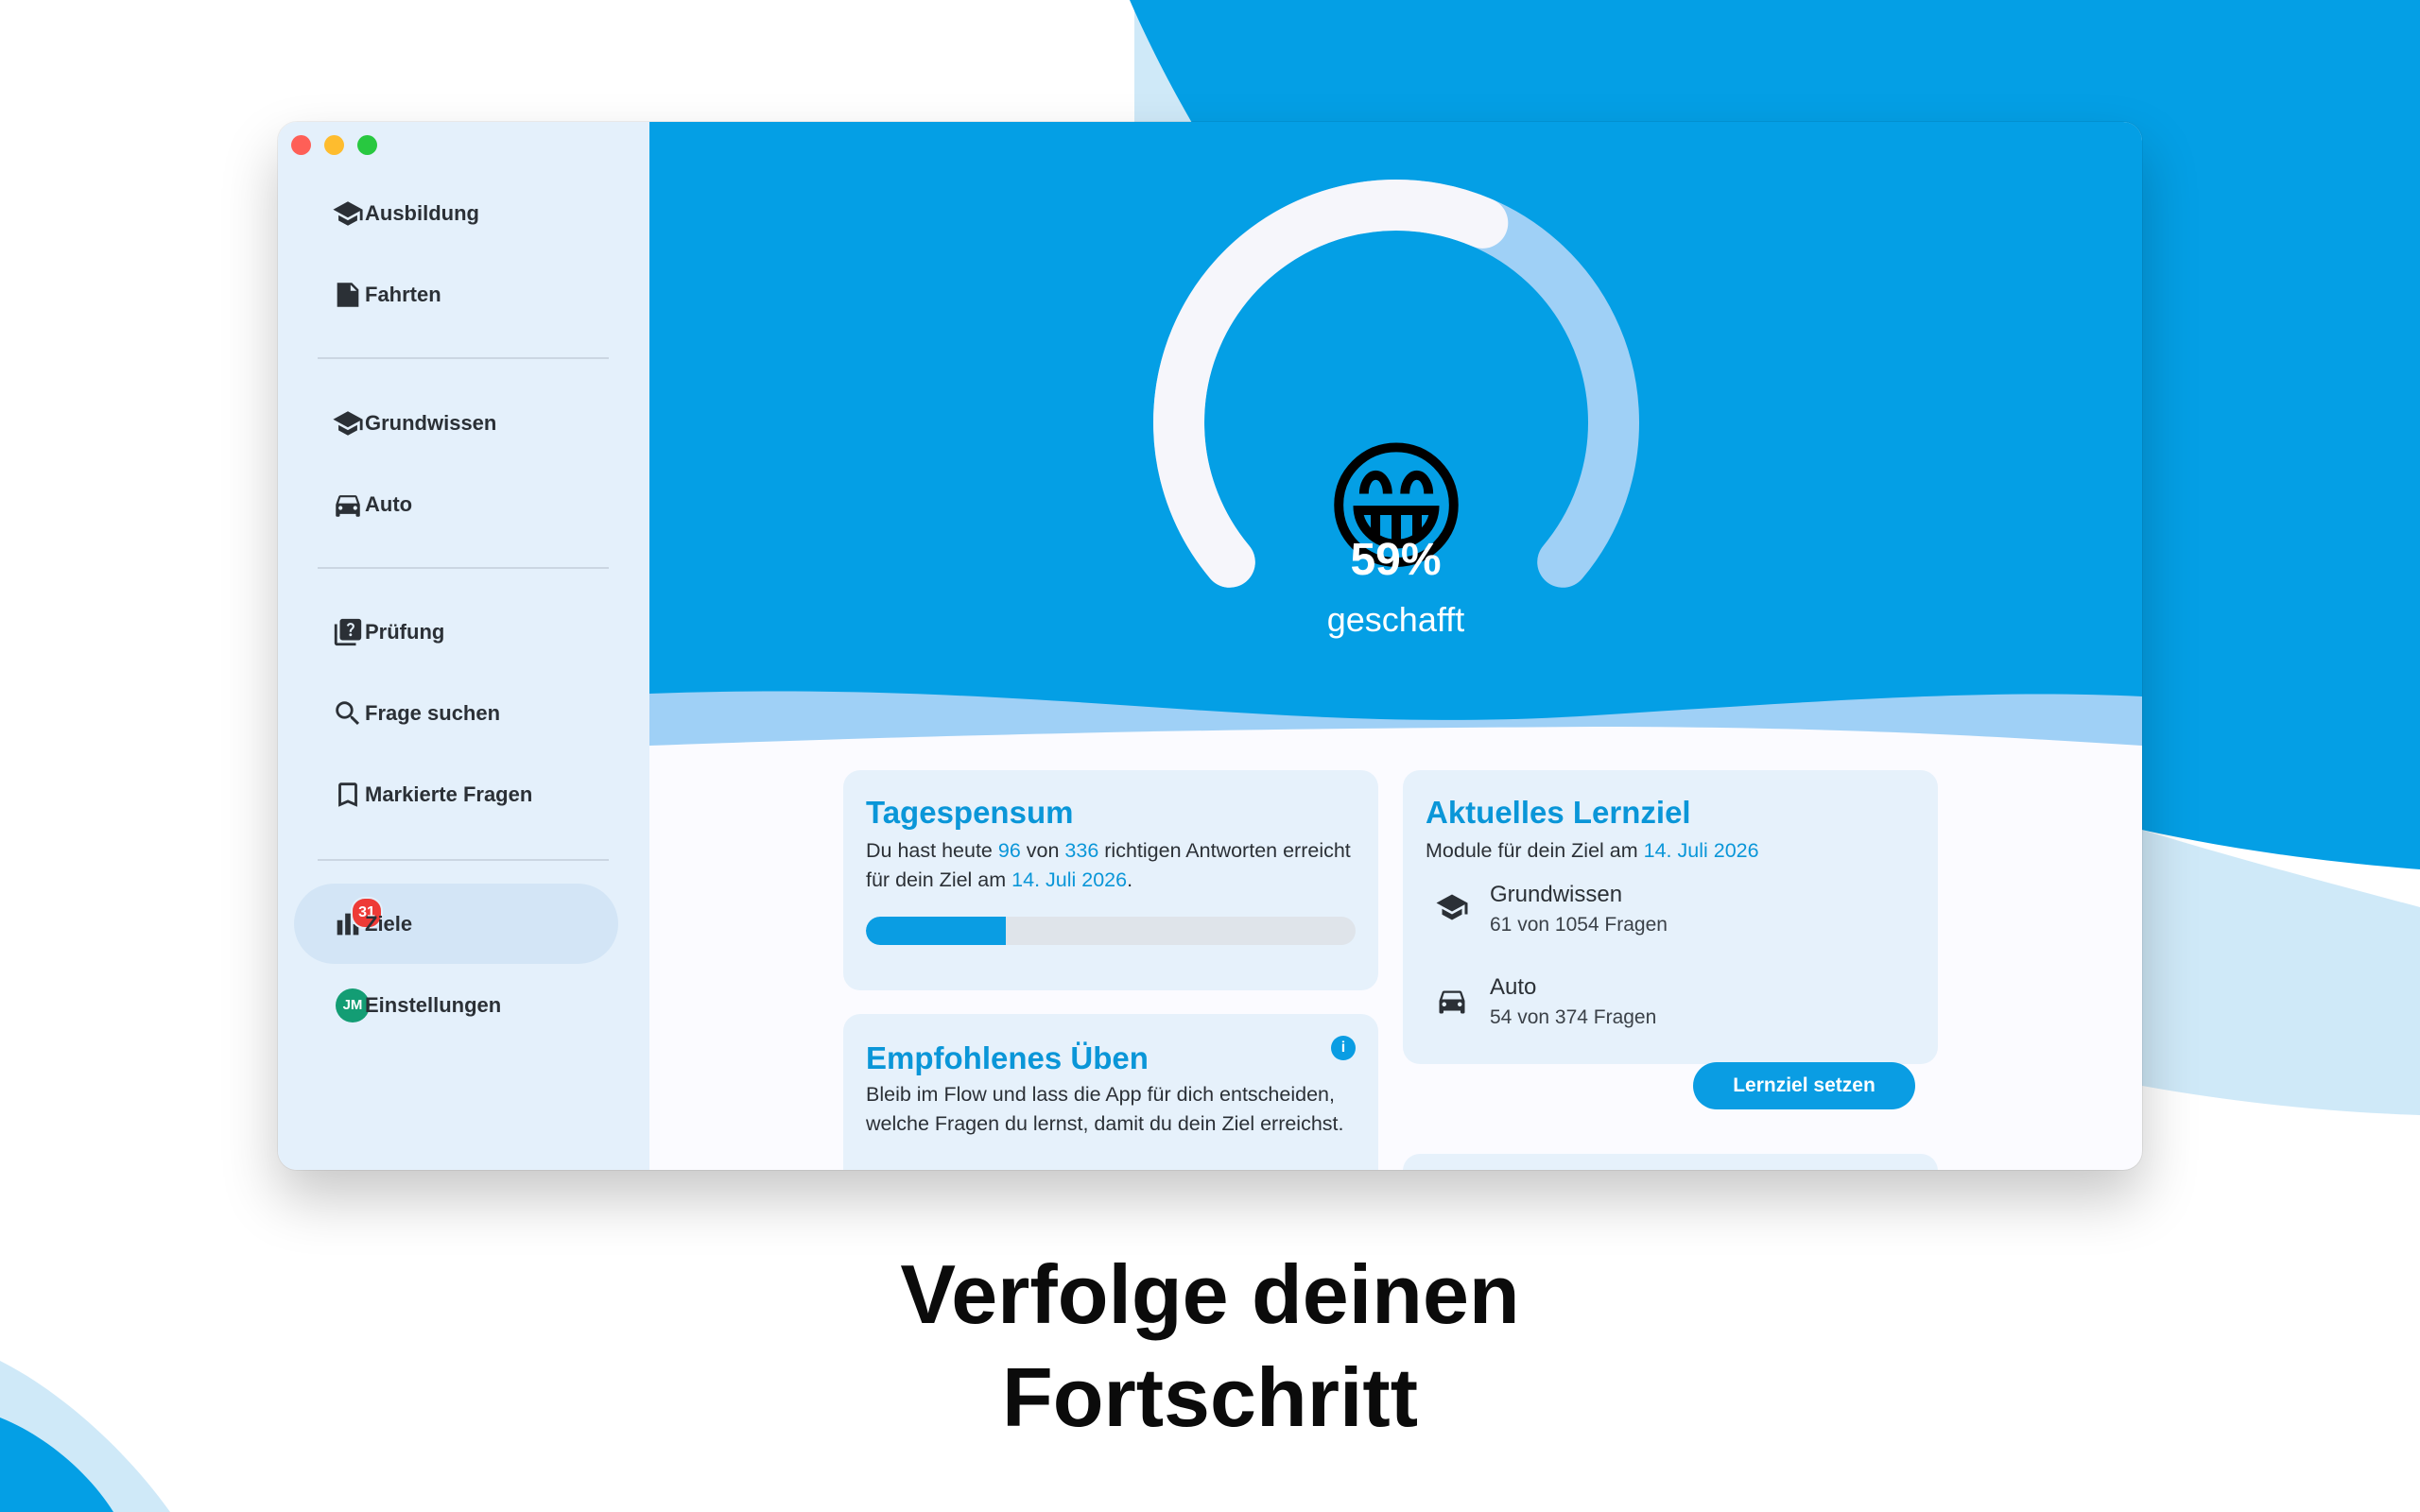 Image resolution: width=2420 pixels, height=1512 pixels. I want to click on today-count: 96, so click(1009, 850).